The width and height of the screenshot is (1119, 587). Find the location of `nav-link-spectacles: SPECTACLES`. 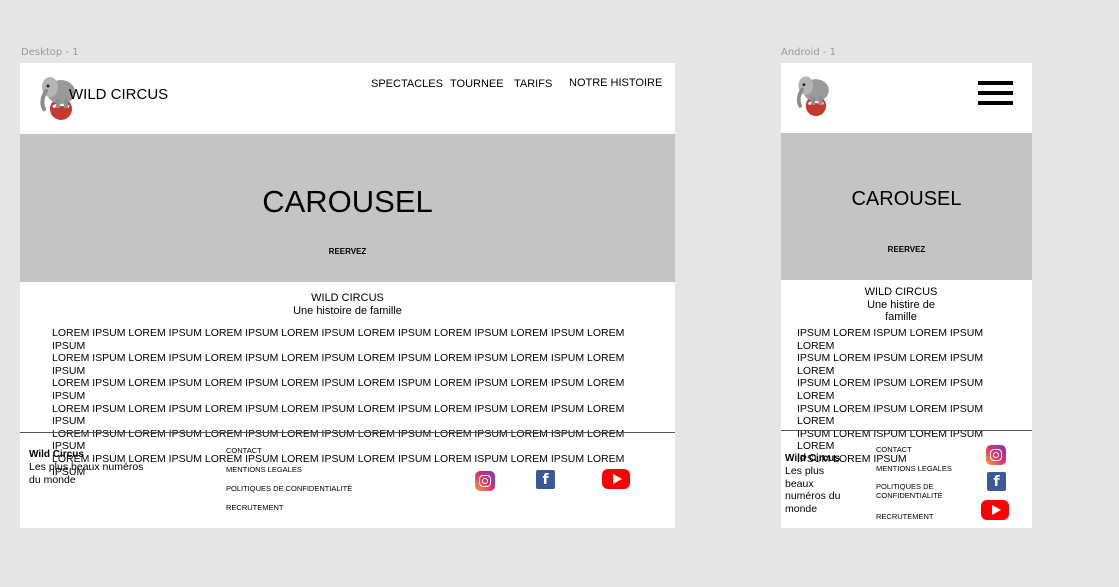

nav-link-spectacles: SPECTACLES is located at coordinates (407, 84).